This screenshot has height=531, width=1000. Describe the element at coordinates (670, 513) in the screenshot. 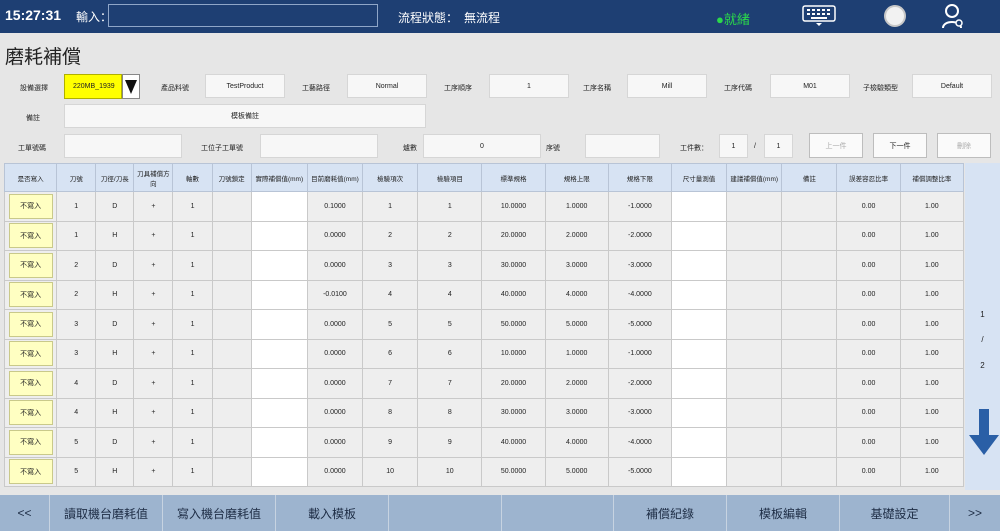

I see `comp-record-button: 補償紀錄` at that location.